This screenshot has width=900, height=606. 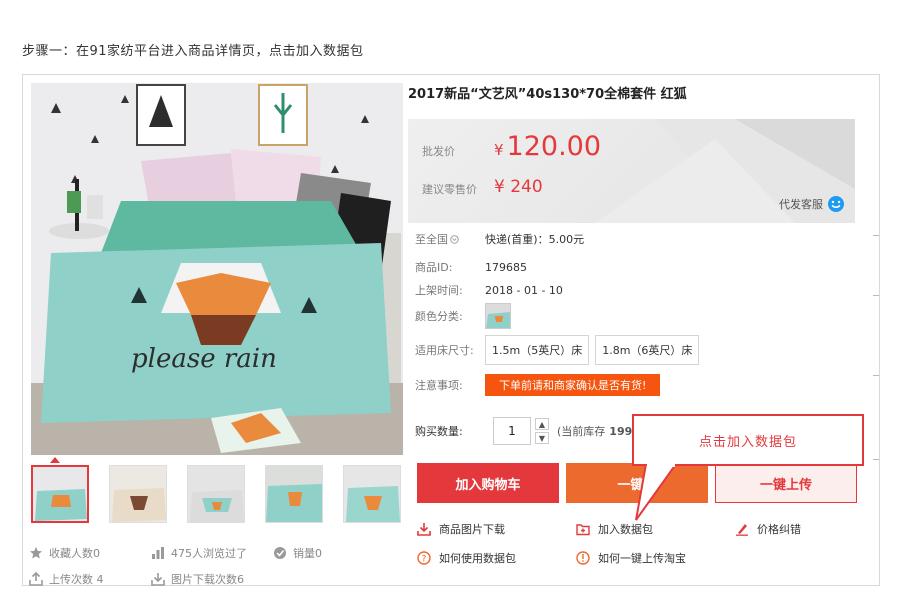 What do you see at coordinates (631, 171) in the screenshot?
I see `price-box: 批发价 ¥ 120.00 建议零售价 ¥ 240 代发客服` at bounding box center [631, 171].